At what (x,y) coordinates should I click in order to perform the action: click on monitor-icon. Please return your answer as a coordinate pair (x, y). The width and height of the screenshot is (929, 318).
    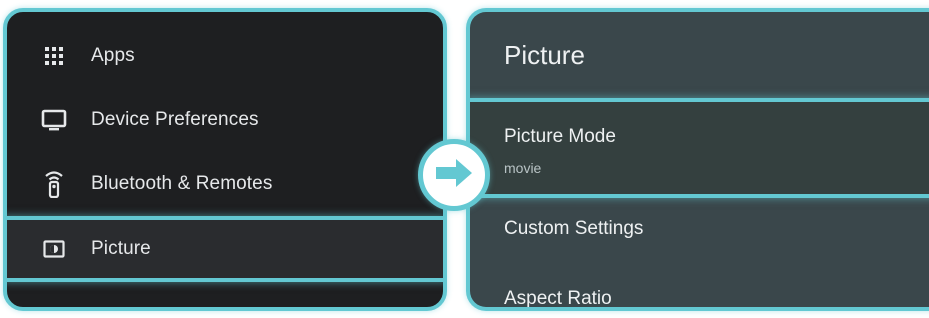
    Looking at the image, I should click on (54, 120).